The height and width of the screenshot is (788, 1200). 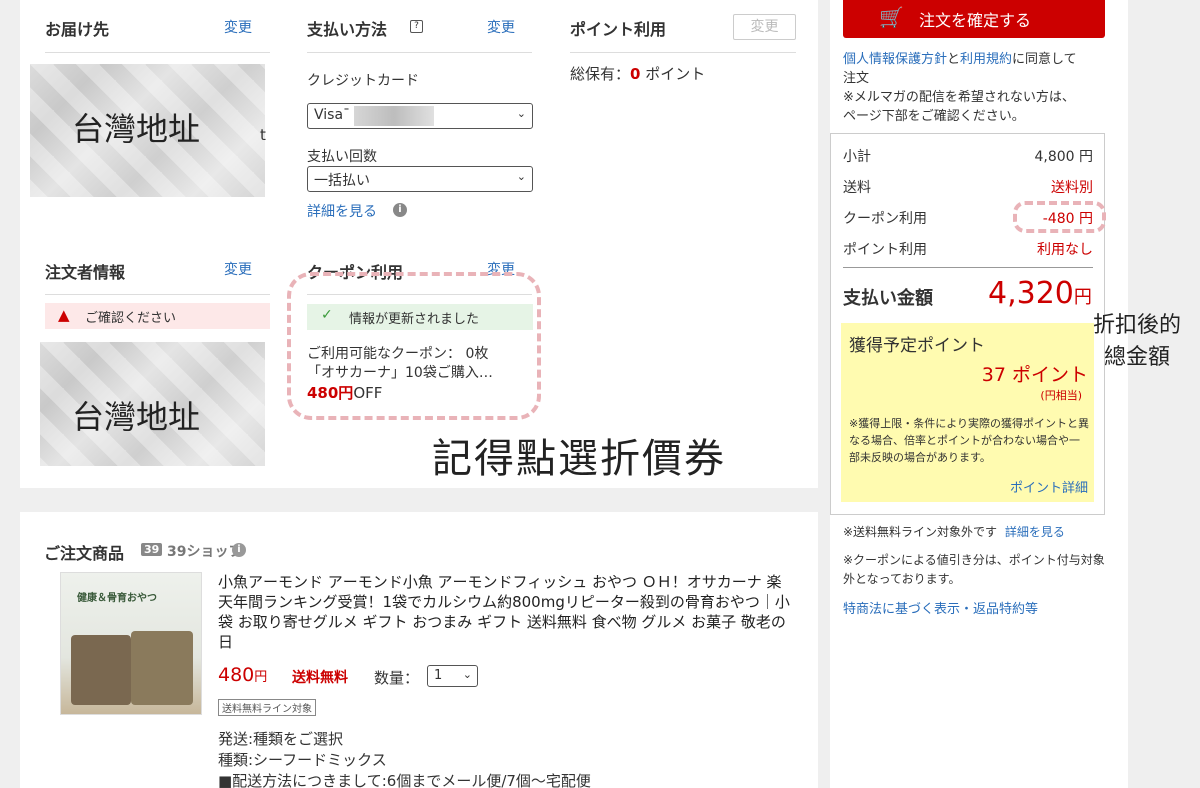 What do you see at coordinates (320, 678) in the screenshot?
I see `product-free-shipping: 送料無料` at bounding box center [320, 678].